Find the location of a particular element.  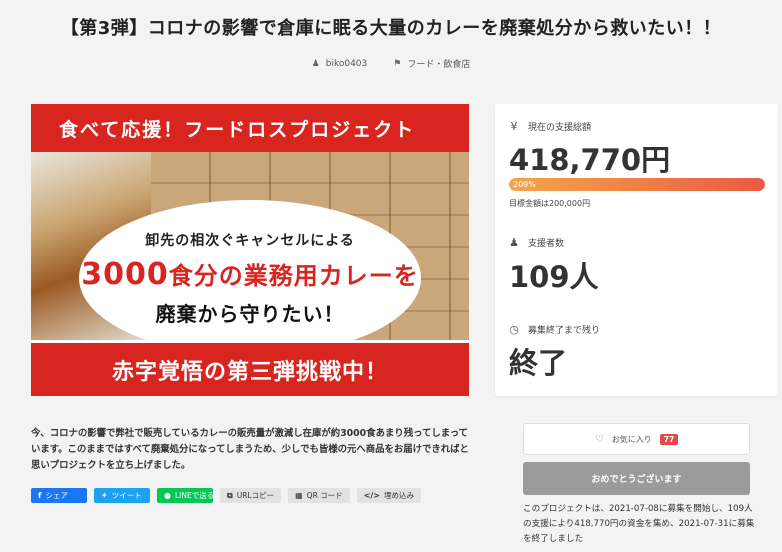

favorite-button: ♡ お気に入り 77 is located at coordinates (636, 439).